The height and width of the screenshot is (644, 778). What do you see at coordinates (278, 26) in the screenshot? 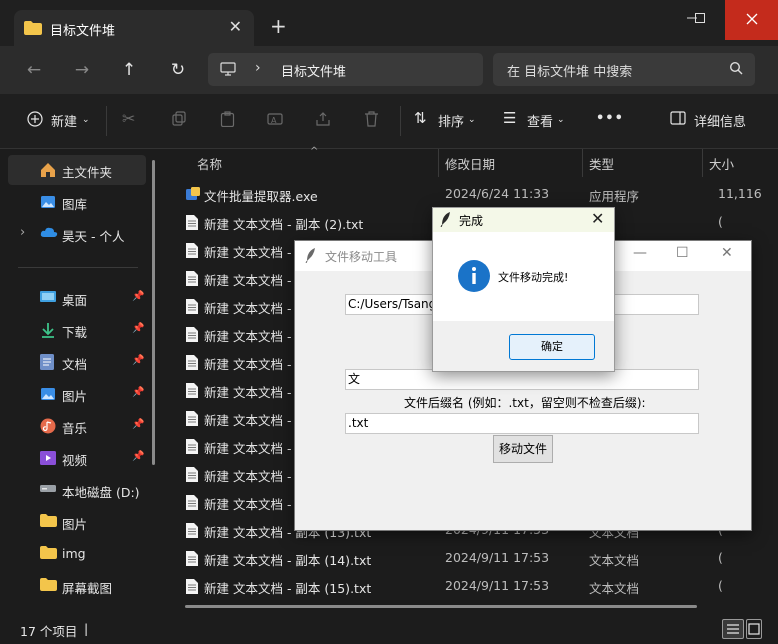
I see `new-tab-button: +` at bounding box center [278, 26].